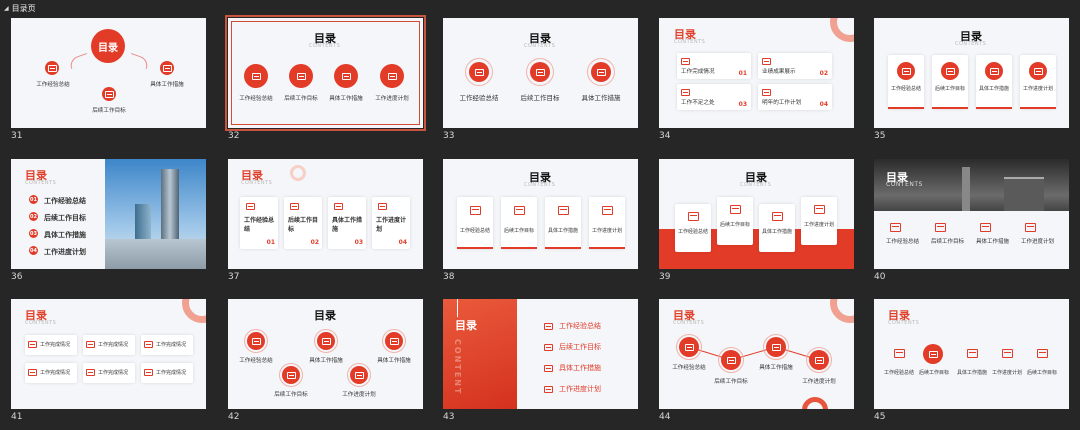  Describe the element at coordinates (79, 61) in the screenshot. I see `connector-arc` at that location.